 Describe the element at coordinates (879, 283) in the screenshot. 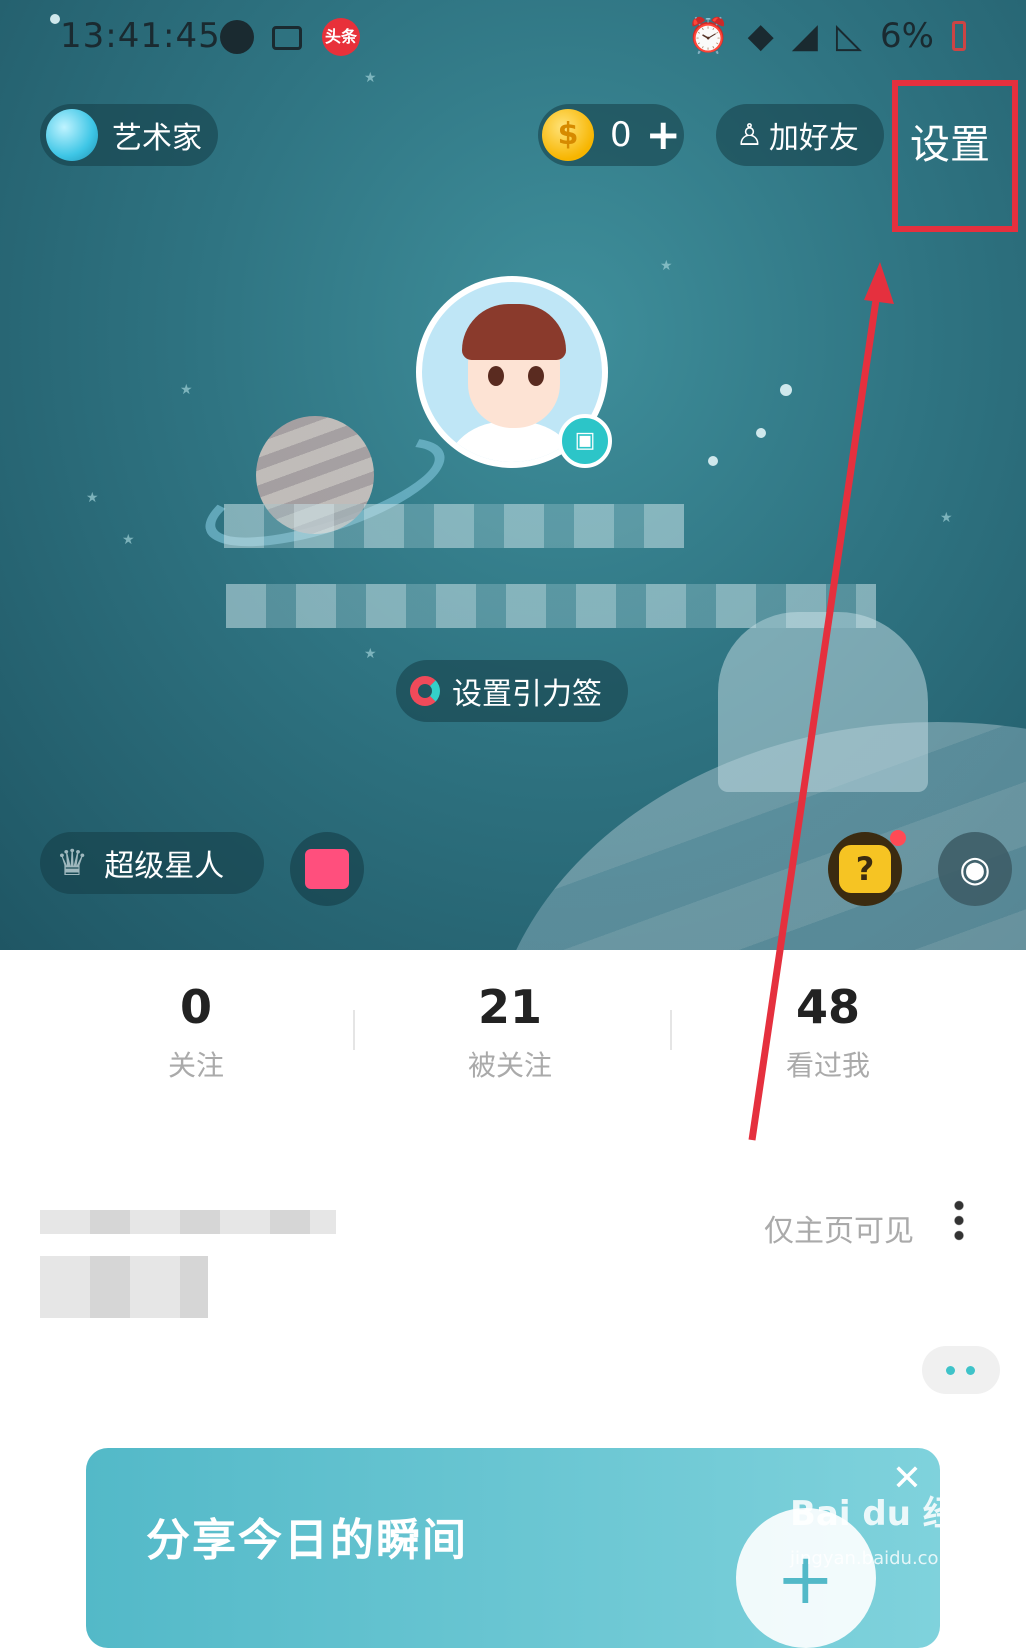

I see `arrow-head` at that location.